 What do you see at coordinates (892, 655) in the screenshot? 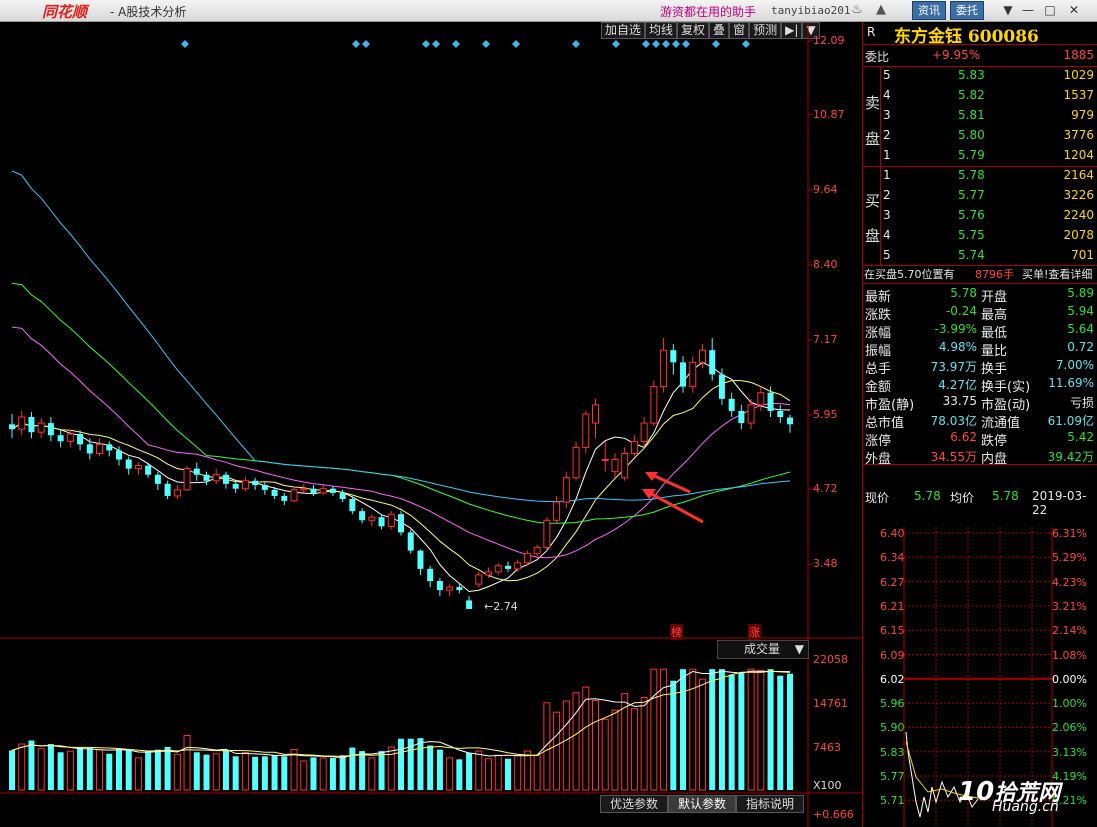
I see `intraday-price-label: 6.09` at bounding box center [892, 655].